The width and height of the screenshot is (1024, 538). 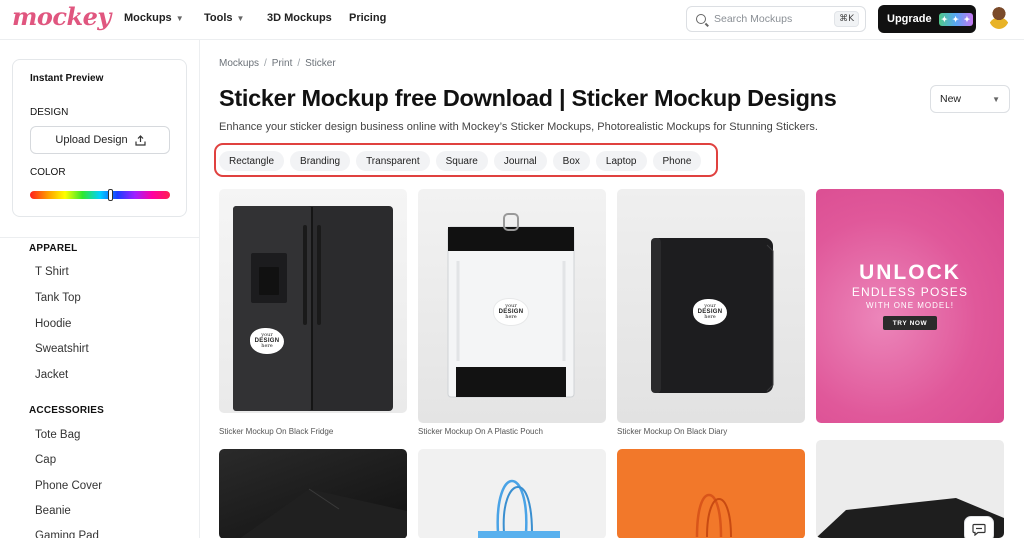 What do you see at coordinates (66, 410) in the screenshot?
I see `category-heading-accessories: ACCESSORIES` at bounding box center [66, 410].